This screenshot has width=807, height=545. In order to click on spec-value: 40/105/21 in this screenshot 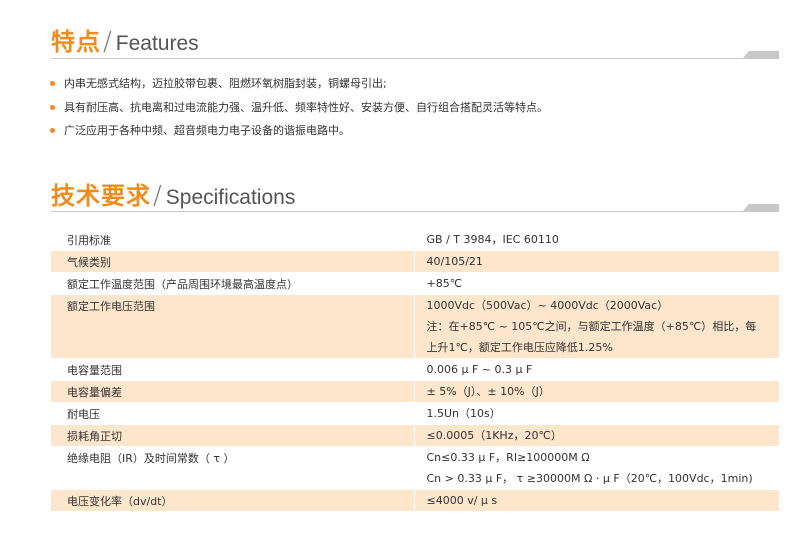, I will do `click(454, 261)`.